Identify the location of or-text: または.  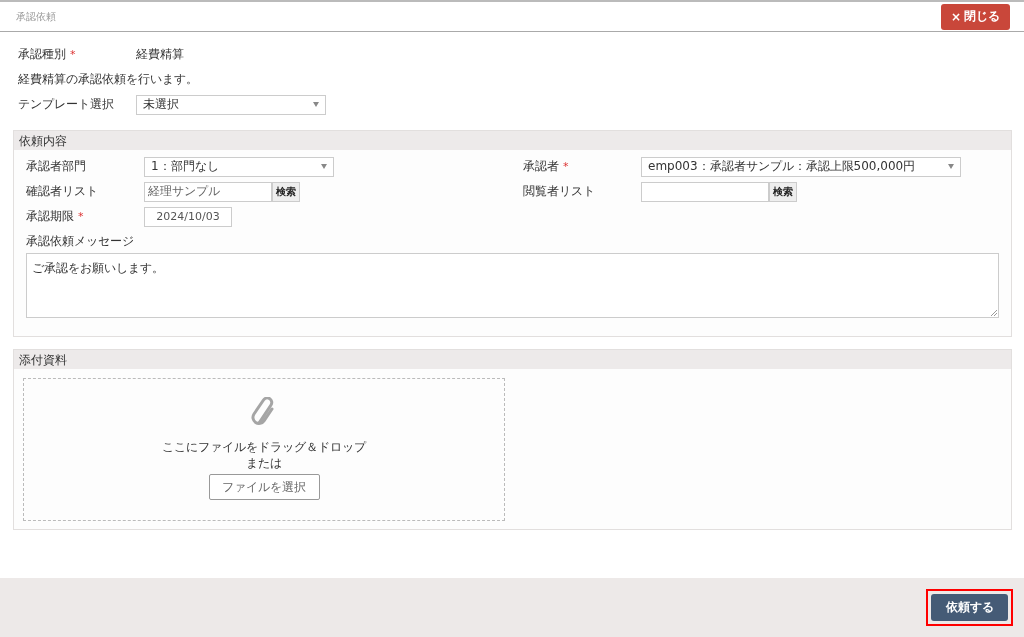
(264, 463).